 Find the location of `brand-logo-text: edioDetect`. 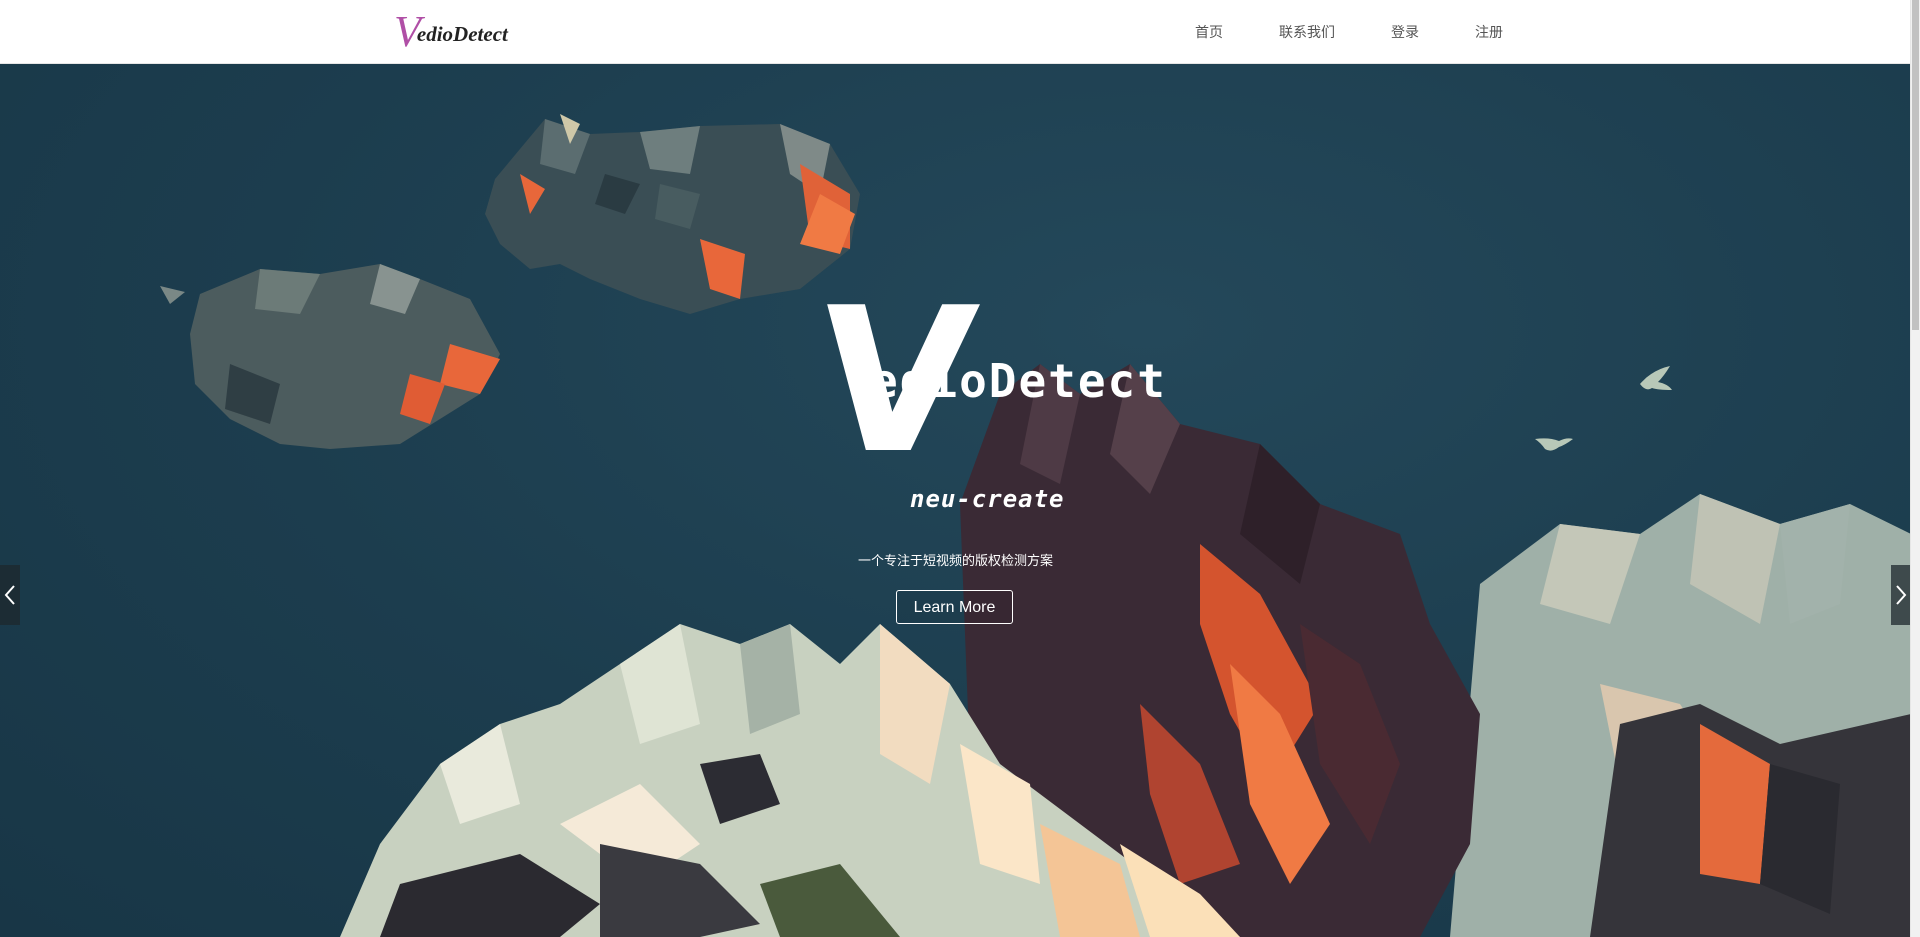

brand-logo-text: edioDetect is located at coordinates (462, 34).